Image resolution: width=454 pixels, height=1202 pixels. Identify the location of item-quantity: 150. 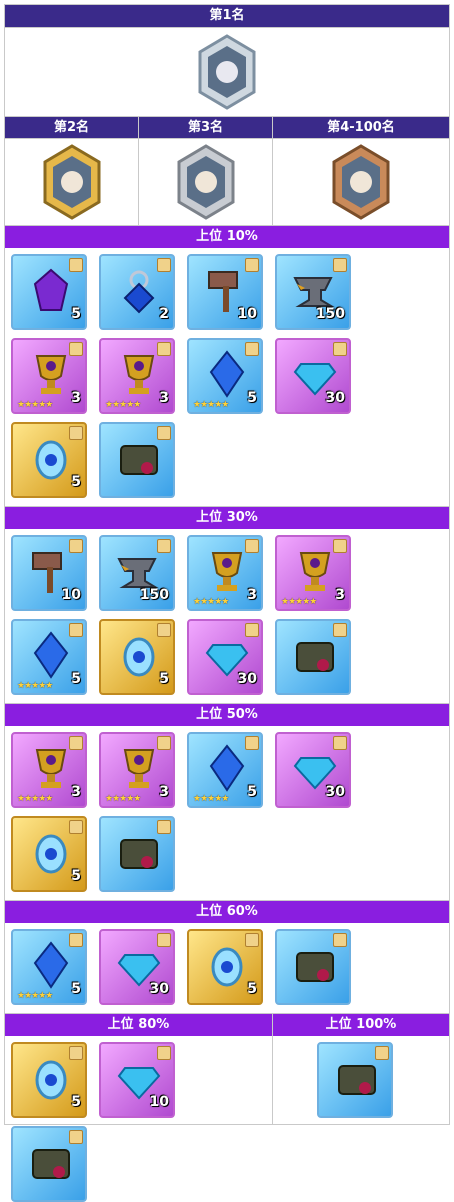
(330, 314).